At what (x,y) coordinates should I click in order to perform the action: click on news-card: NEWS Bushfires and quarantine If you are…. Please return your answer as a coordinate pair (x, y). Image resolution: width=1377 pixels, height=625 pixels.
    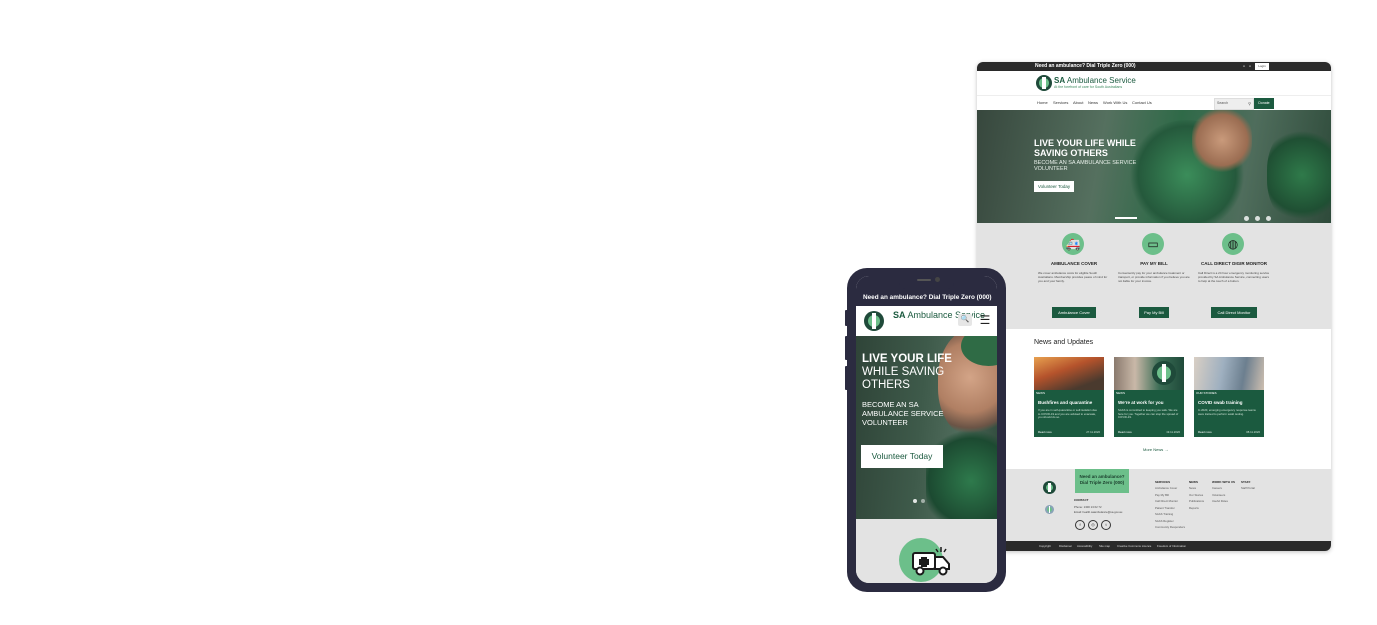
    Looking at the image, I should click on (1069, 397).